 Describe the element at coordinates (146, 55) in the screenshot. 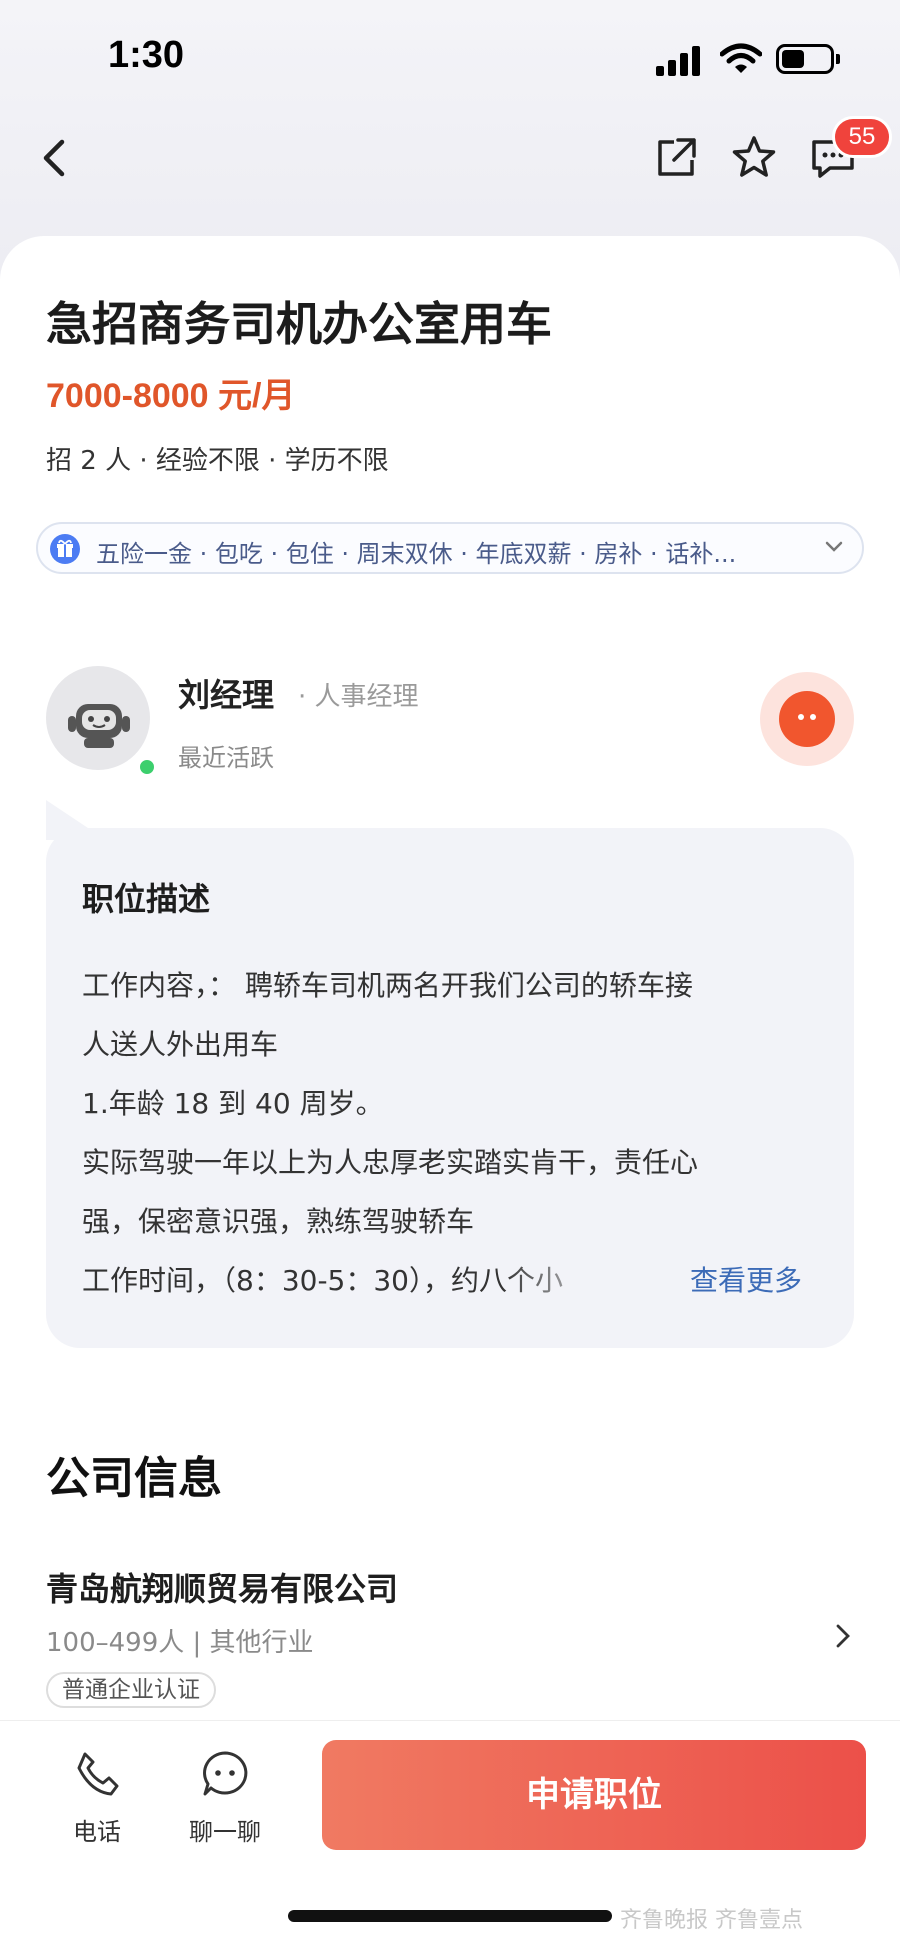

I see `status-time: 1:30` at that location.